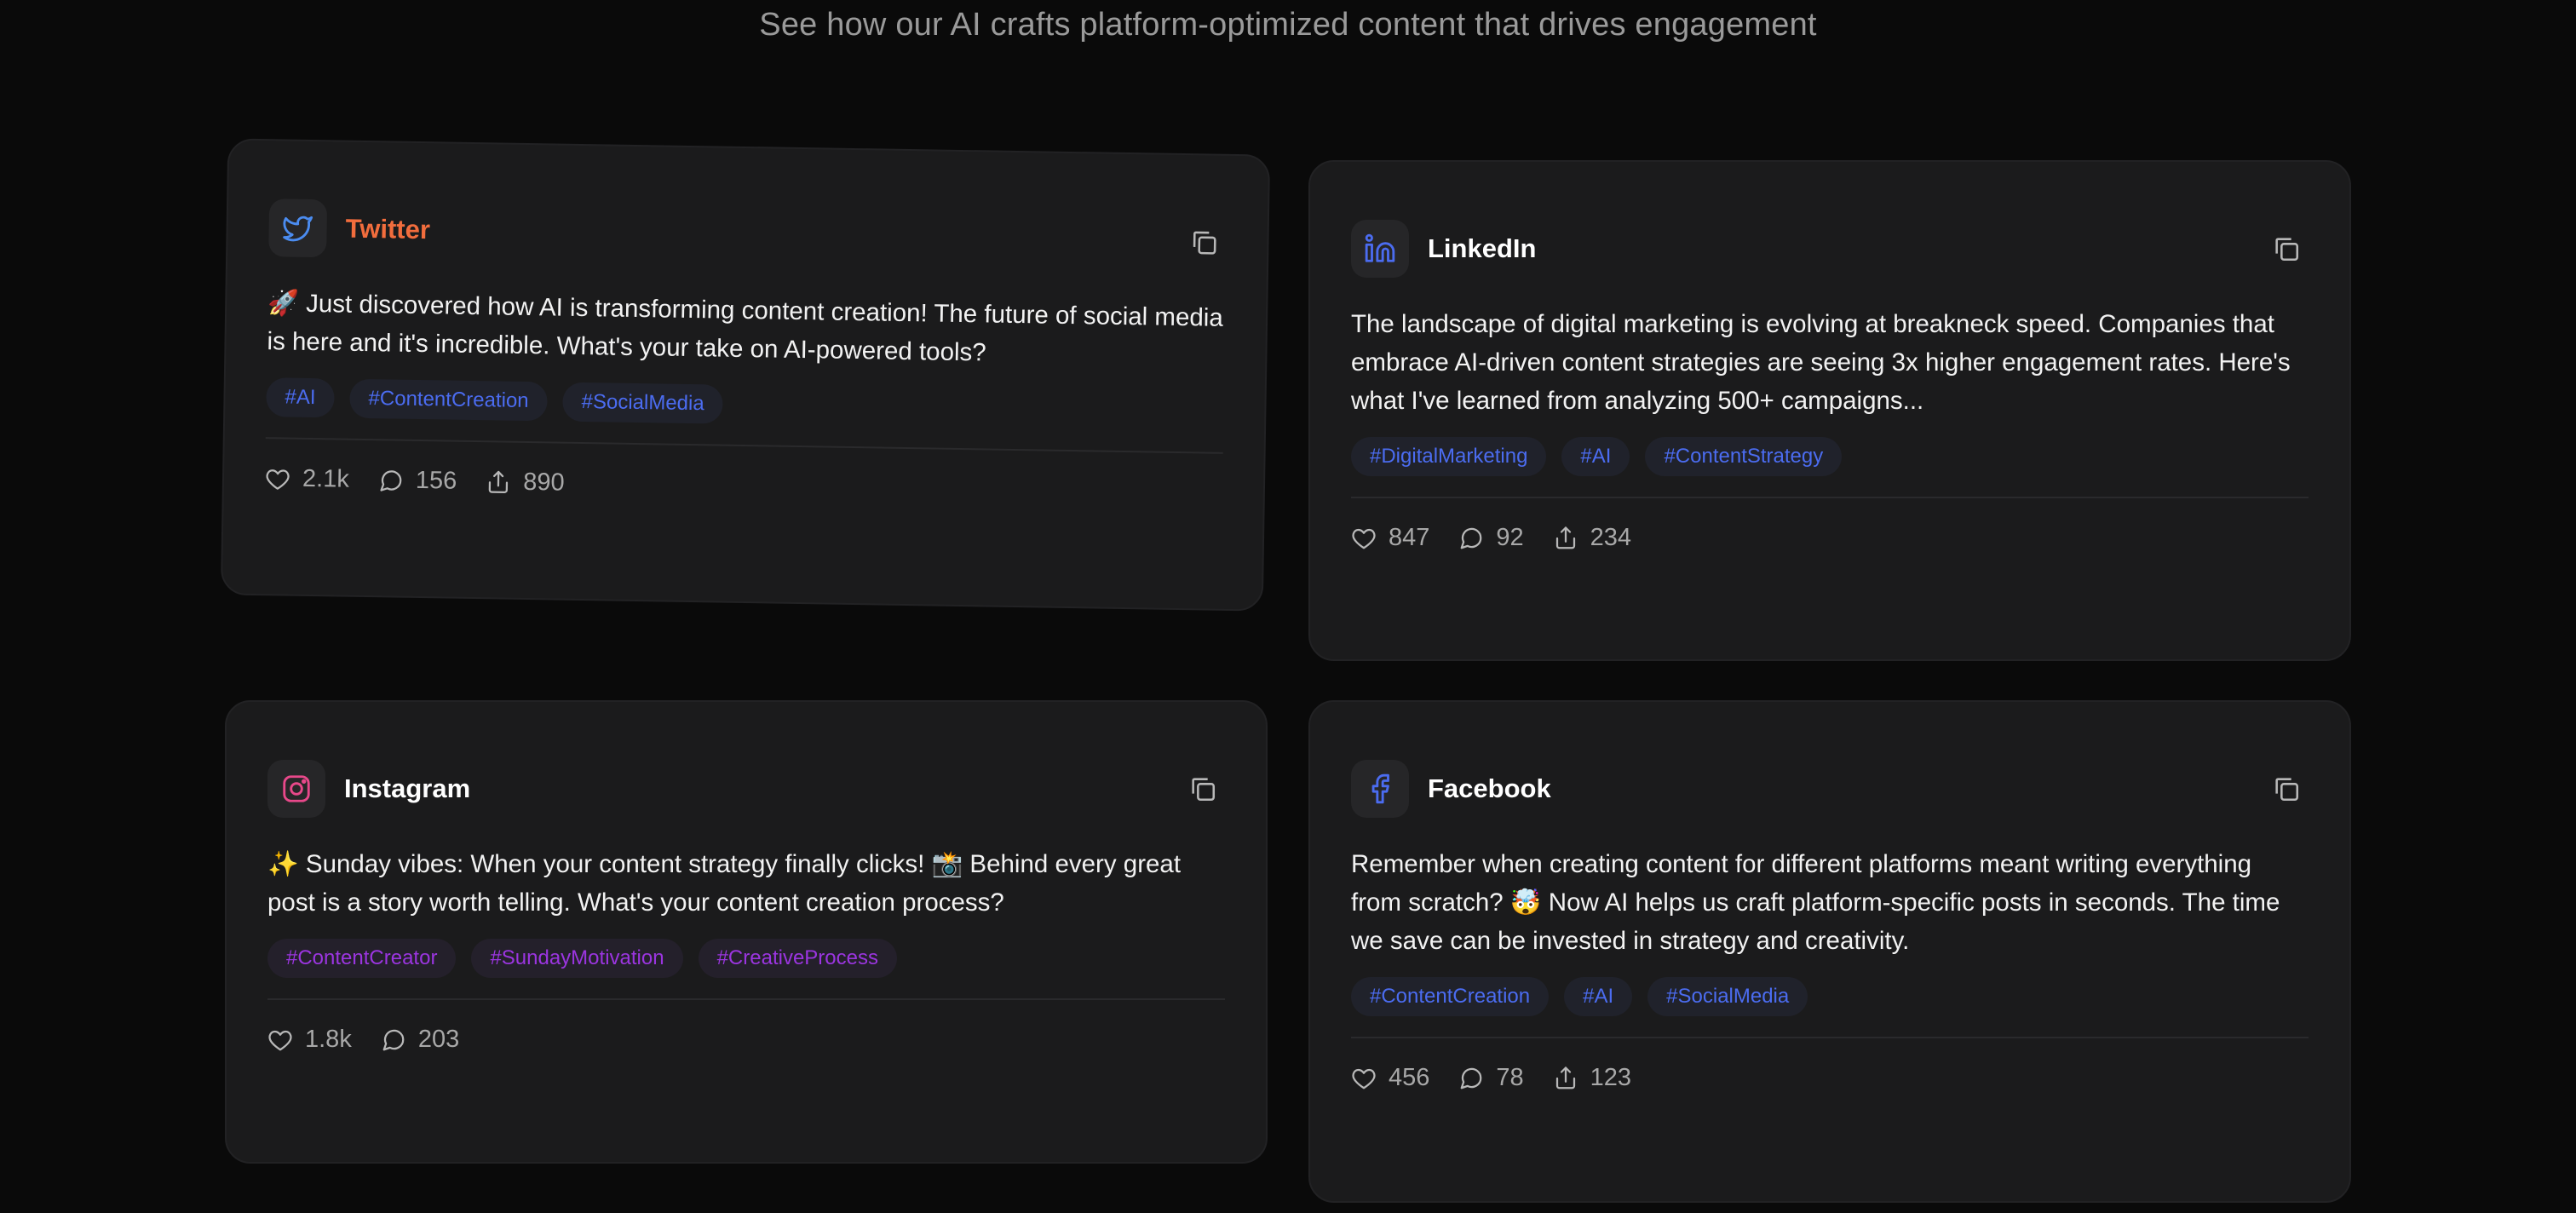 The width and height of the screenshot is (2576, 1213). I want to click on hashtag-list: #DigitalMarketing #AI #ContentStrategy, so click(1830, 456).